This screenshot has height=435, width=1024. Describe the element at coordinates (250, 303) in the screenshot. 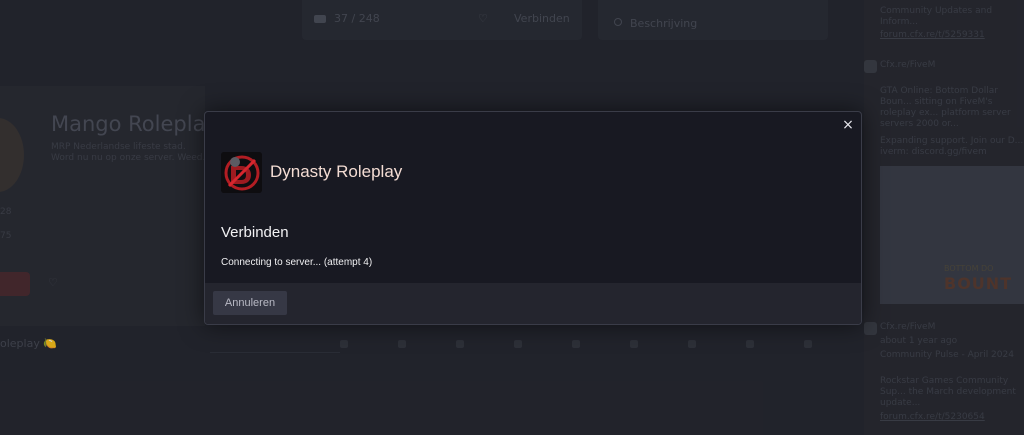

I see `cancel-button: Annuleren` at that location.